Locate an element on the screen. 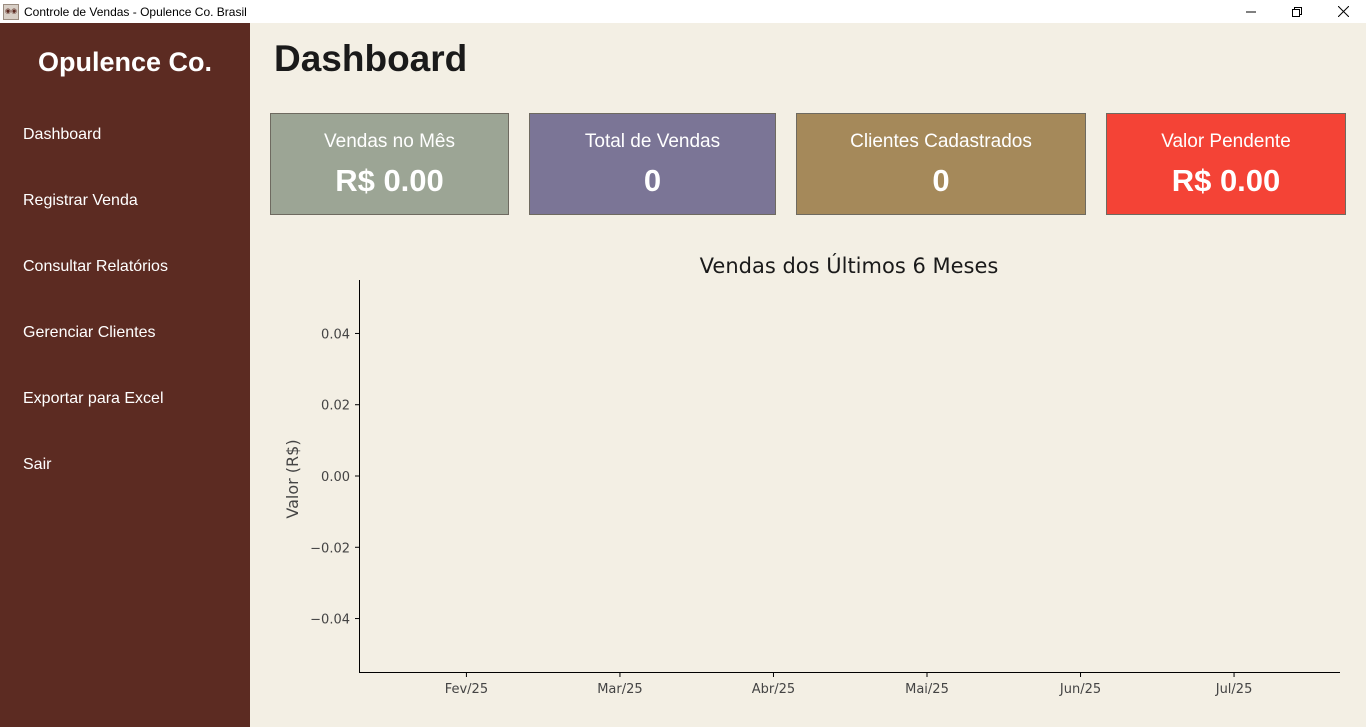 Image resolution: width=1366 pixels, height=727 pixels. y-tick-label: 0.00 is located at coordinates (335, 477).